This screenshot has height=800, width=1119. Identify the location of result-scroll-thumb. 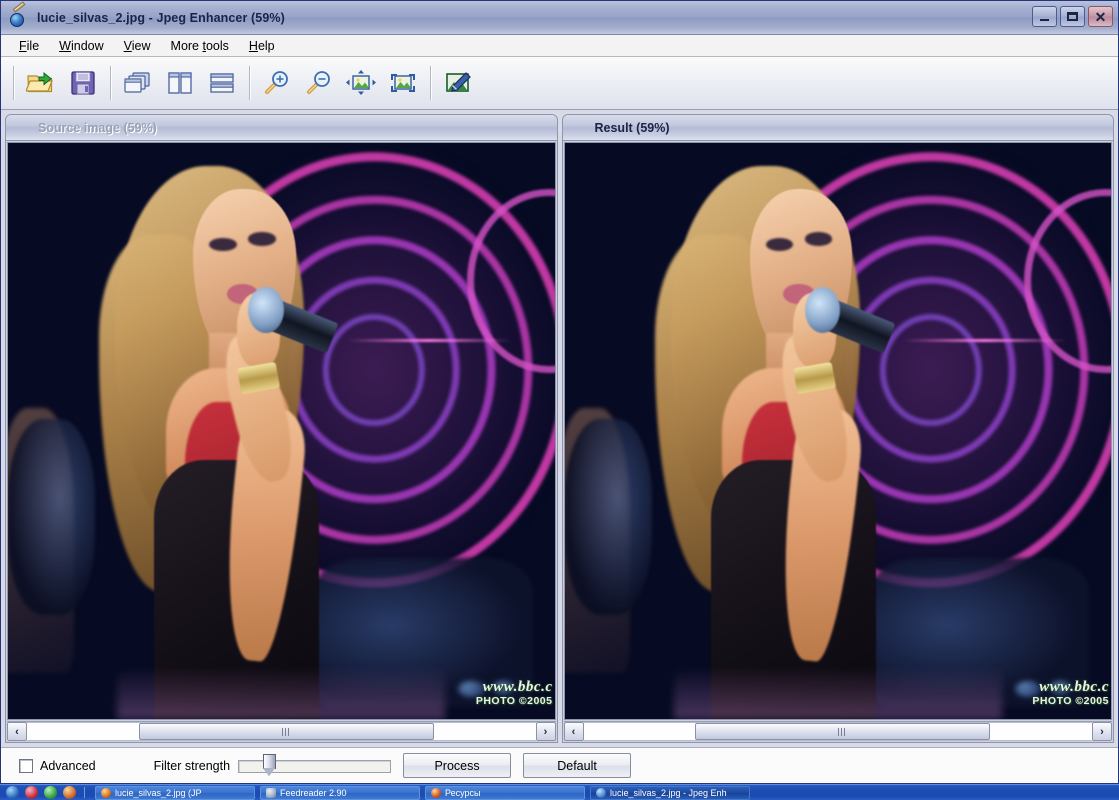
(843, 731).